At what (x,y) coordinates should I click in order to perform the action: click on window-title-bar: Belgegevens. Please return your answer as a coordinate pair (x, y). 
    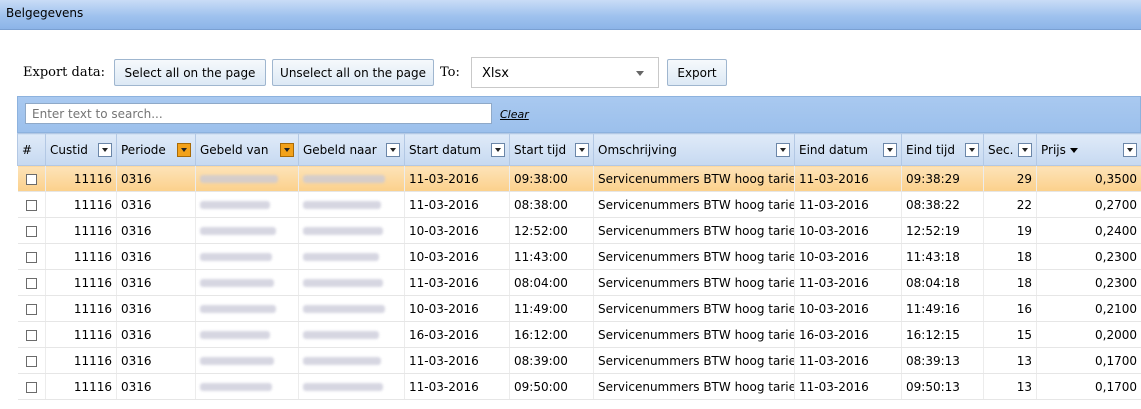
    Looking at the image, I should click on (570, 15).